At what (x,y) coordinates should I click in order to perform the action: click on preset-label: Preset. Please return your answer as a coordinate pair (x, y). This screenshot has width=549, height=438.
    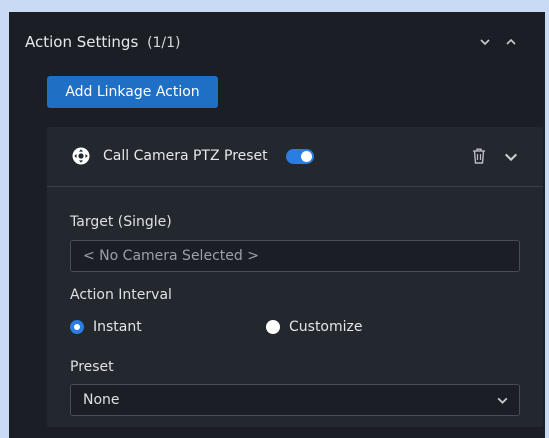
    Looking at the image, I should click on (92, 367).